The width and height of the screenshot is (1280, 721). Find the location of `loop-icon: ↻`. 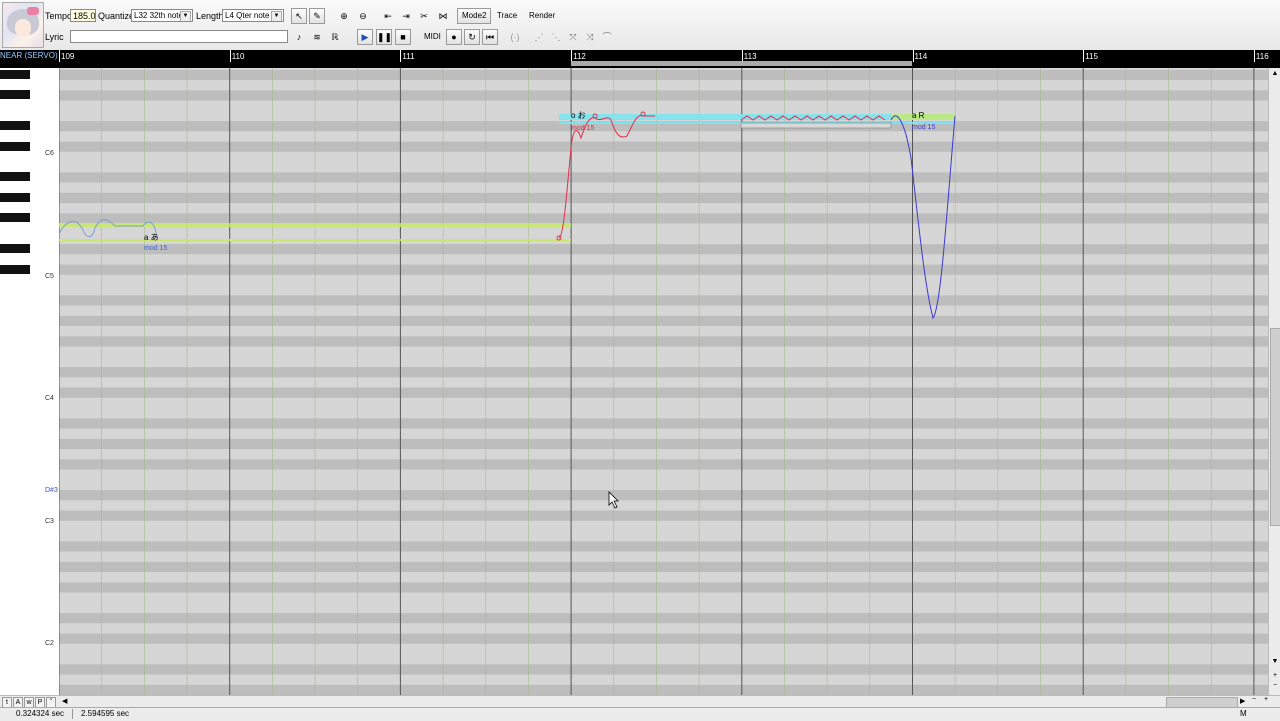

loop-icon: ↻ is located at coordinates (472, 37).